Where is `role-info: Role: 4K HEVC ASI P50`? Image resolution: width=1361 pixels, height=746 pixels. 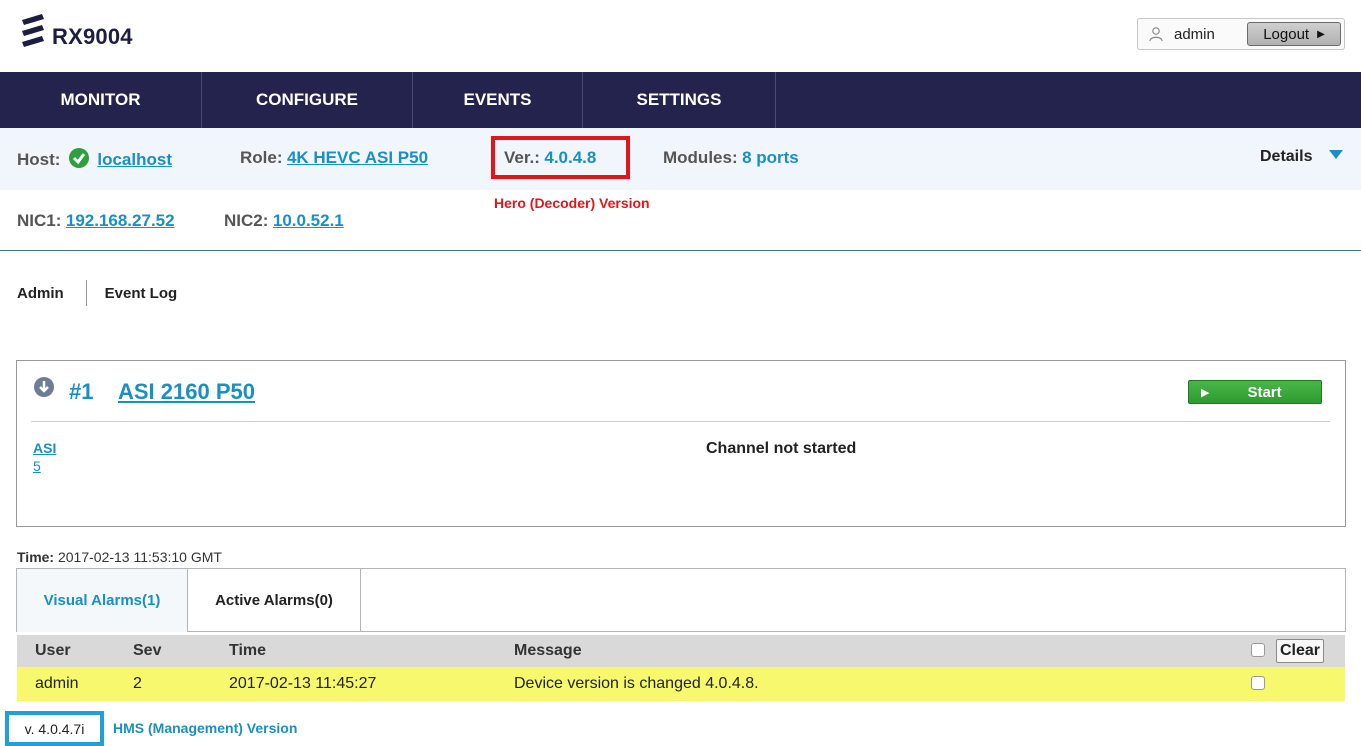 role-info: Role: 4K HEVC ASI P50 is located at coordinates (334, 158).